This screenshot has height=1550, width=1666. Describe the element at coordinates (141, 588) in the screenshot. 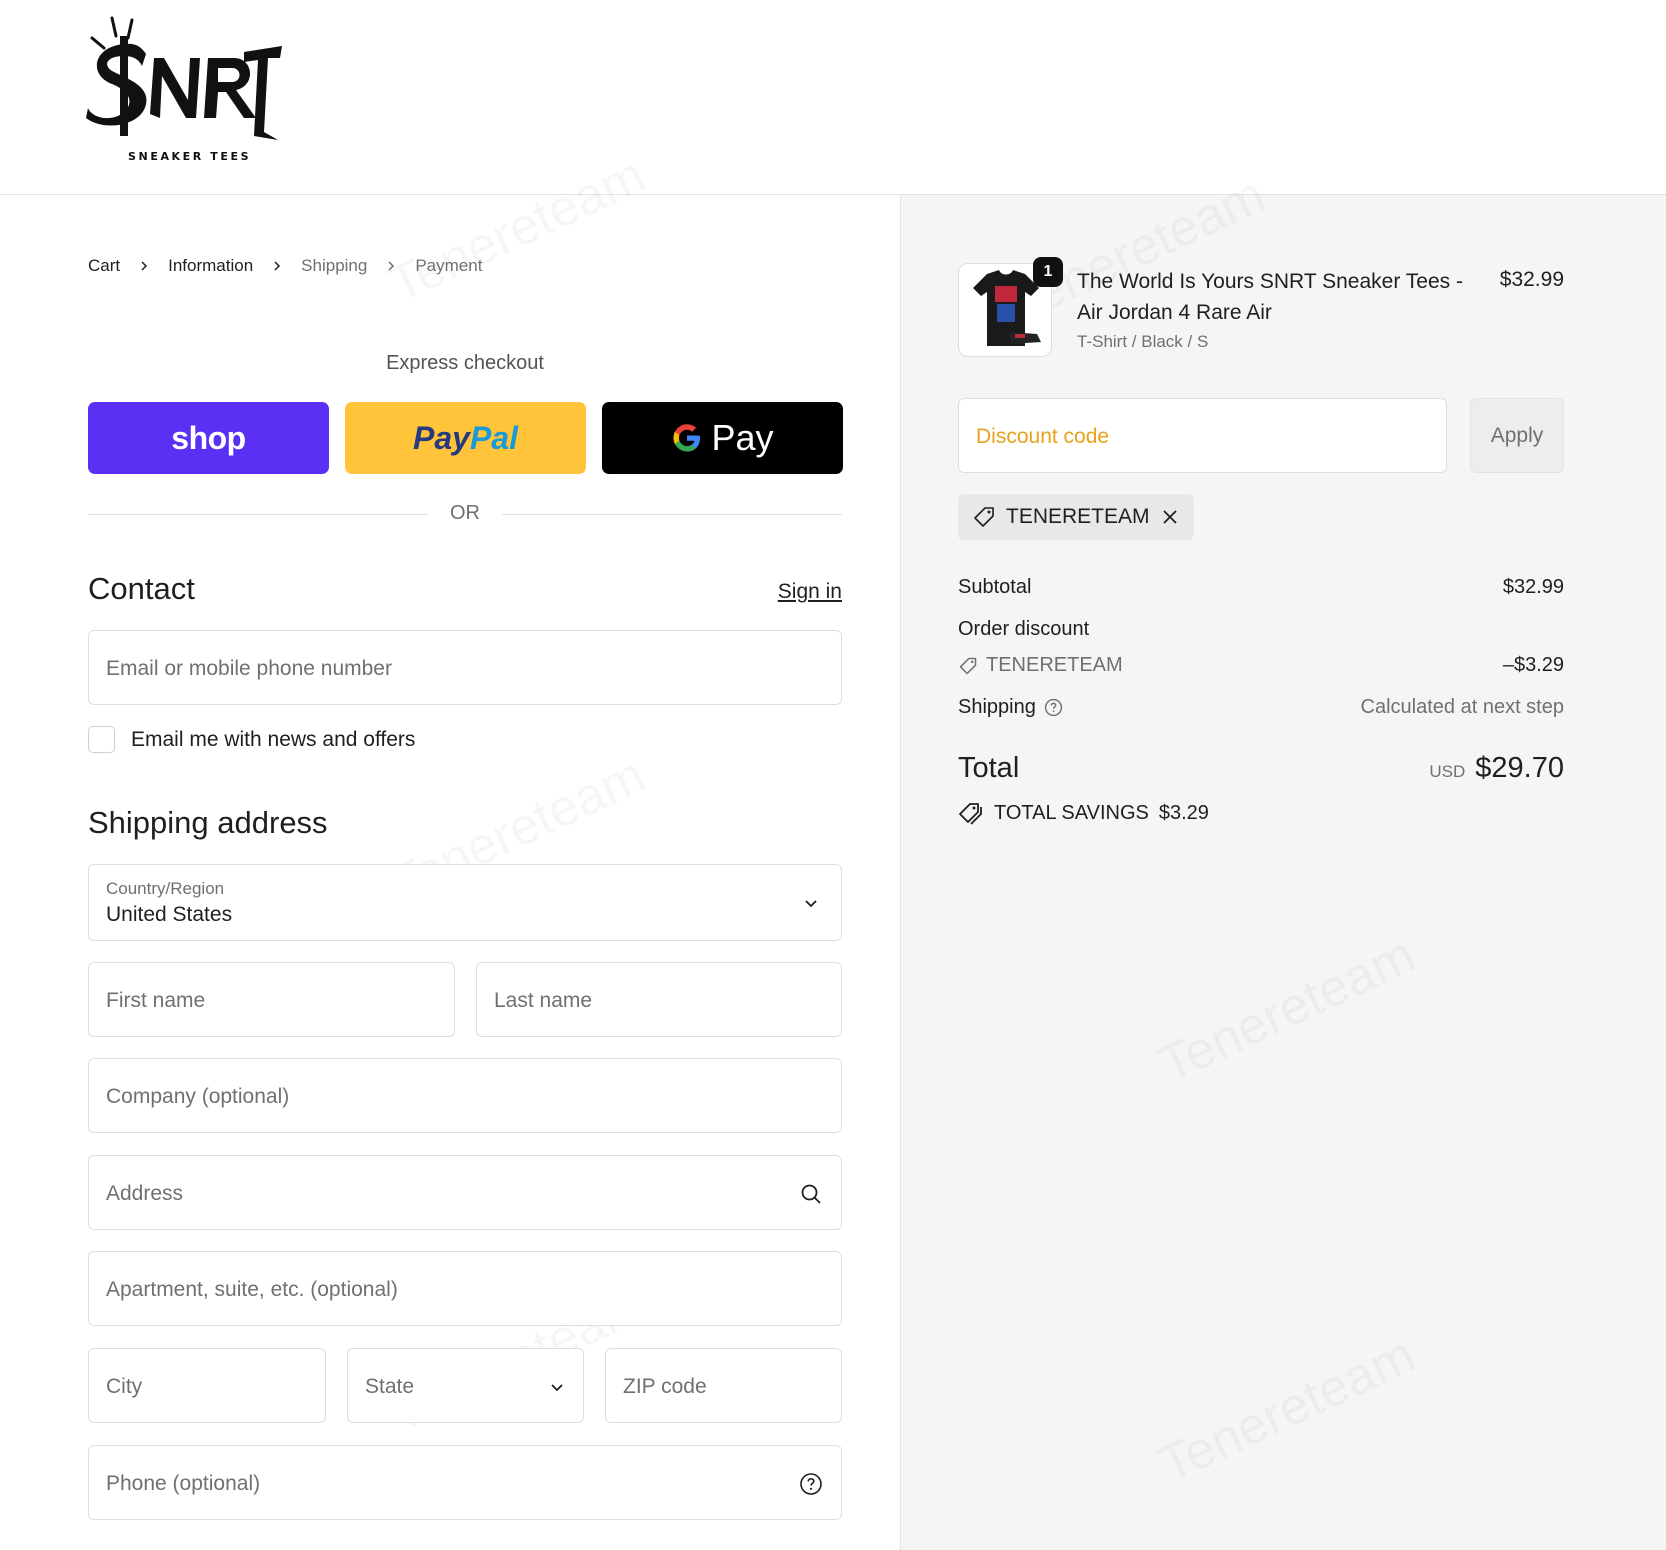

I see `contact-title: Contact` at that location.